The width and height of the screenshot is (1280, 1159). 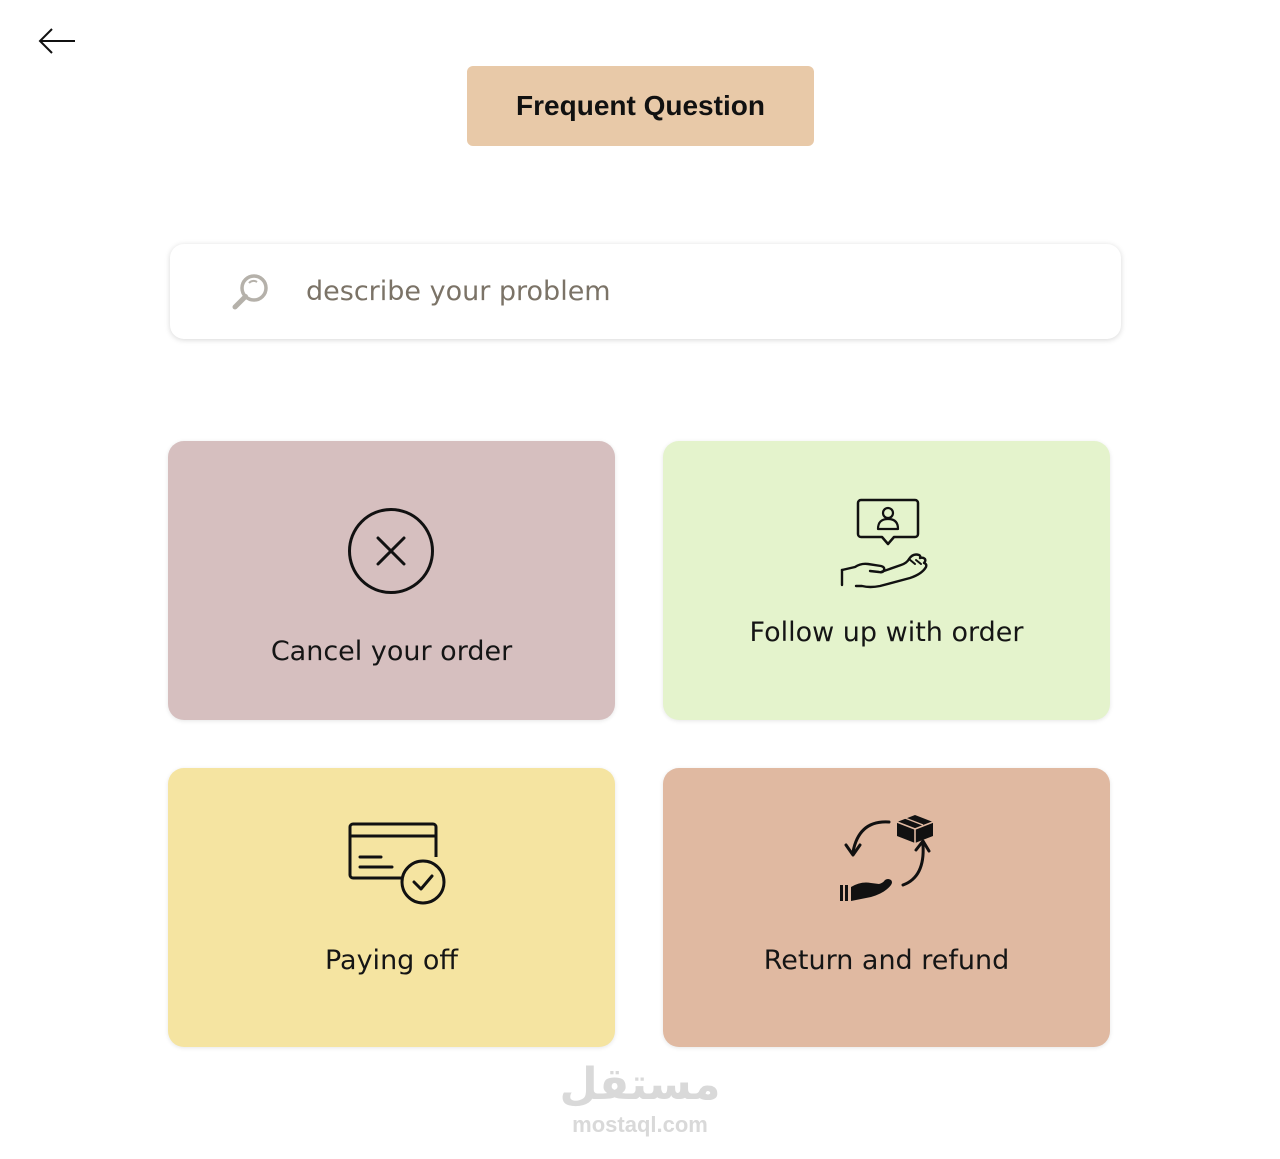 I want to click on return-box-icon, so click(x=887, y=858).